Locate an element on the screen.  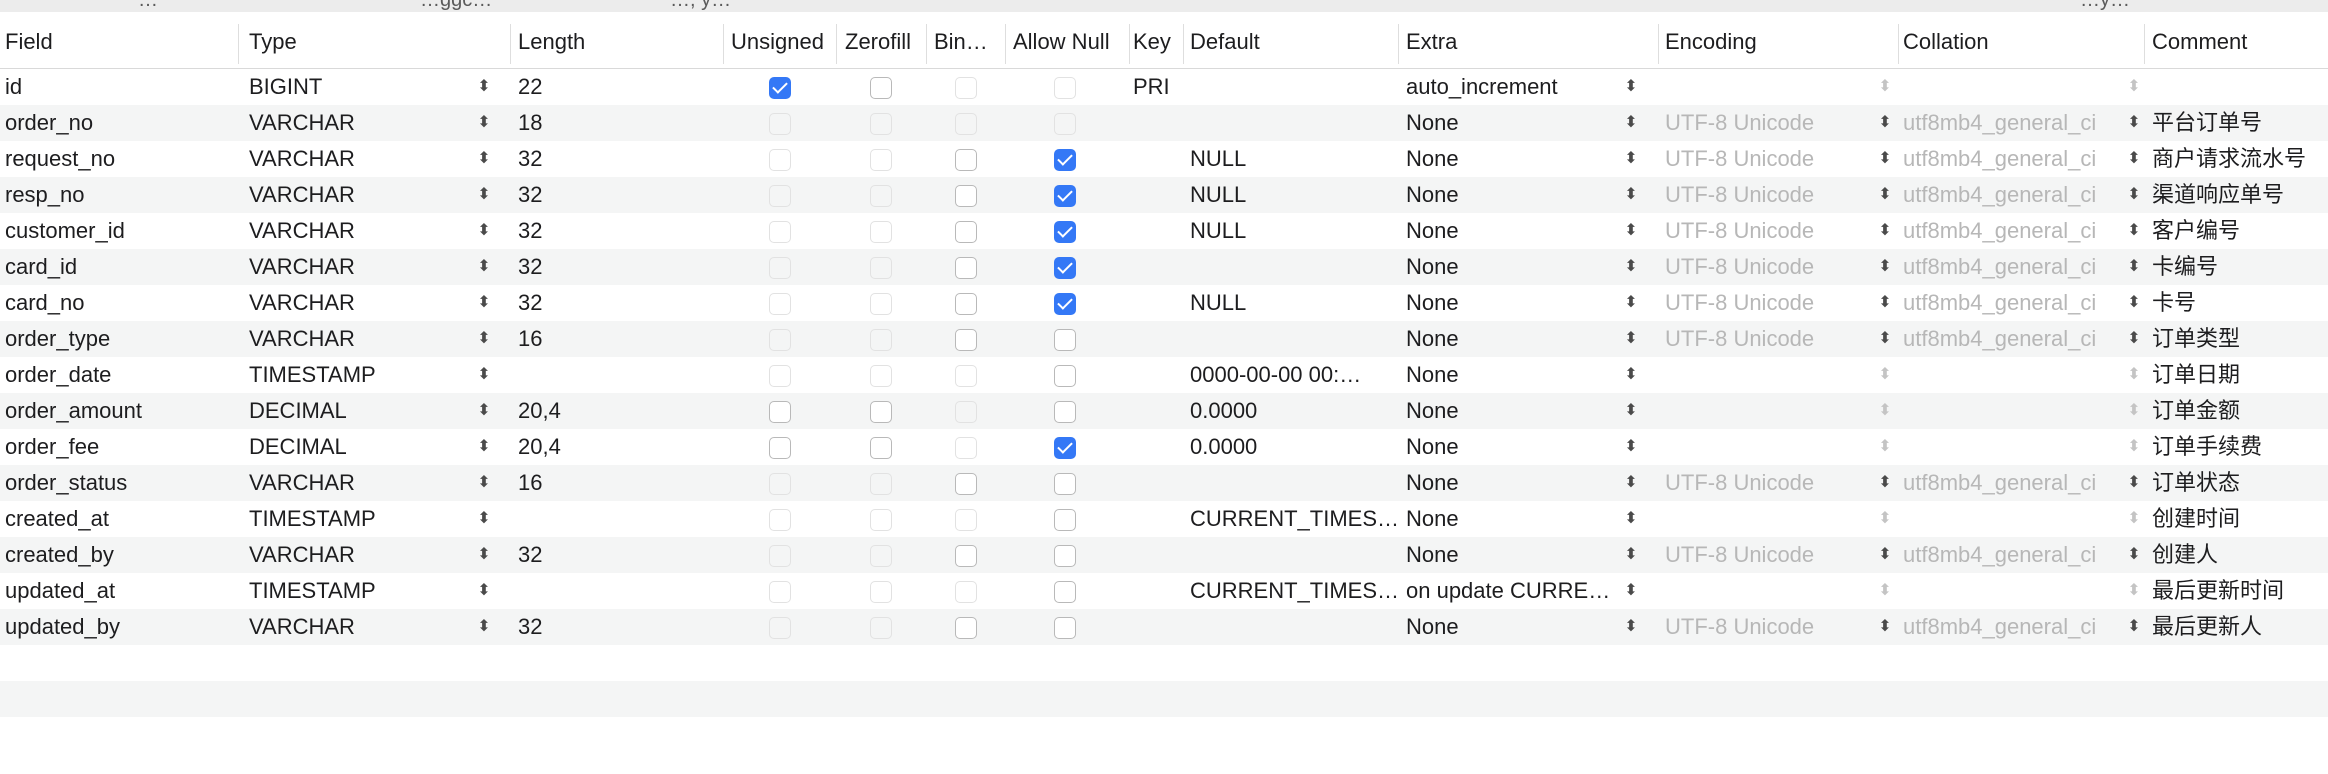
comment-cell: 商户请求流水号 is located at coordinates (2237, 159).